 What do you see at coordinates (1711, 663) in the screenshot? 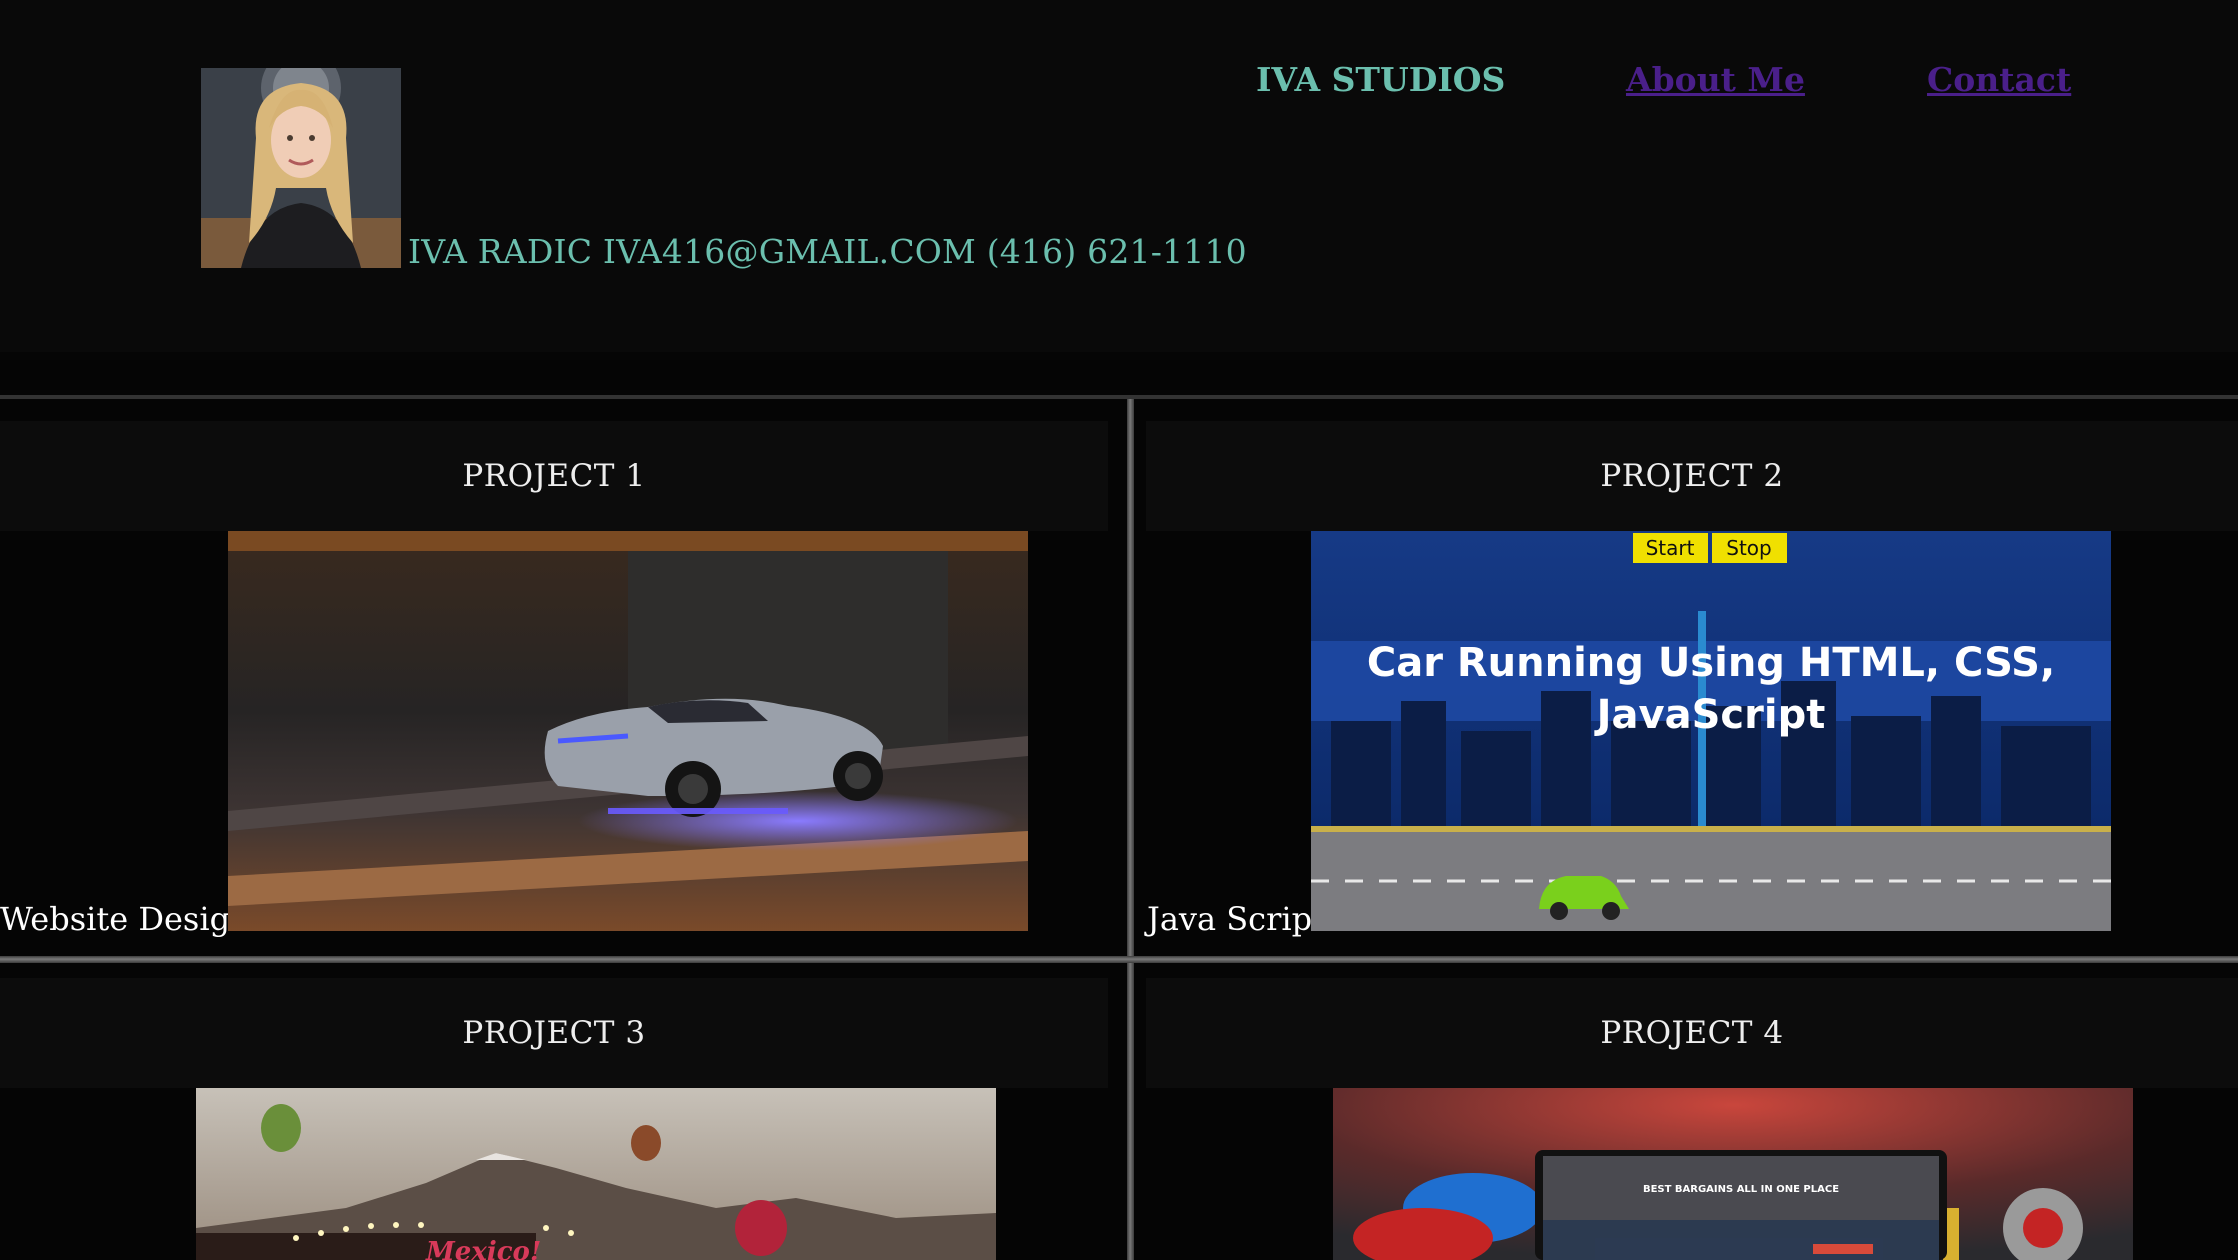
I see `thumb-headline-line1: Car Running Using HTML, CSS,` at bounding box center [1711, 663].